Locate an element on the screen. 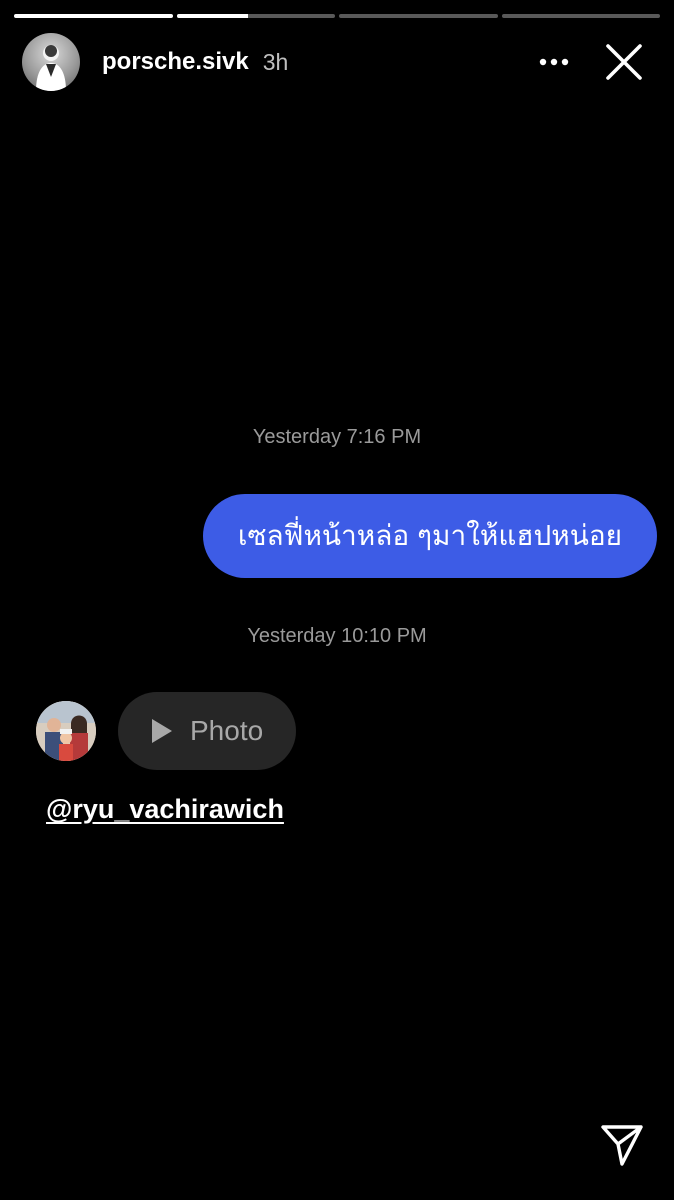 Image resolution: width=674 pixels, height=1200 pixels. story-progress-bar is located at coordinates (337, 16).